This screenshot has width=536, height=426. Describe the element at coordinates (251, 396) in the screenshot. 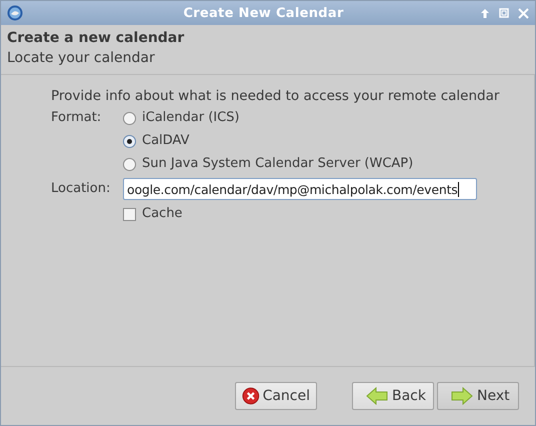

I see `cancel-icon` at that location.